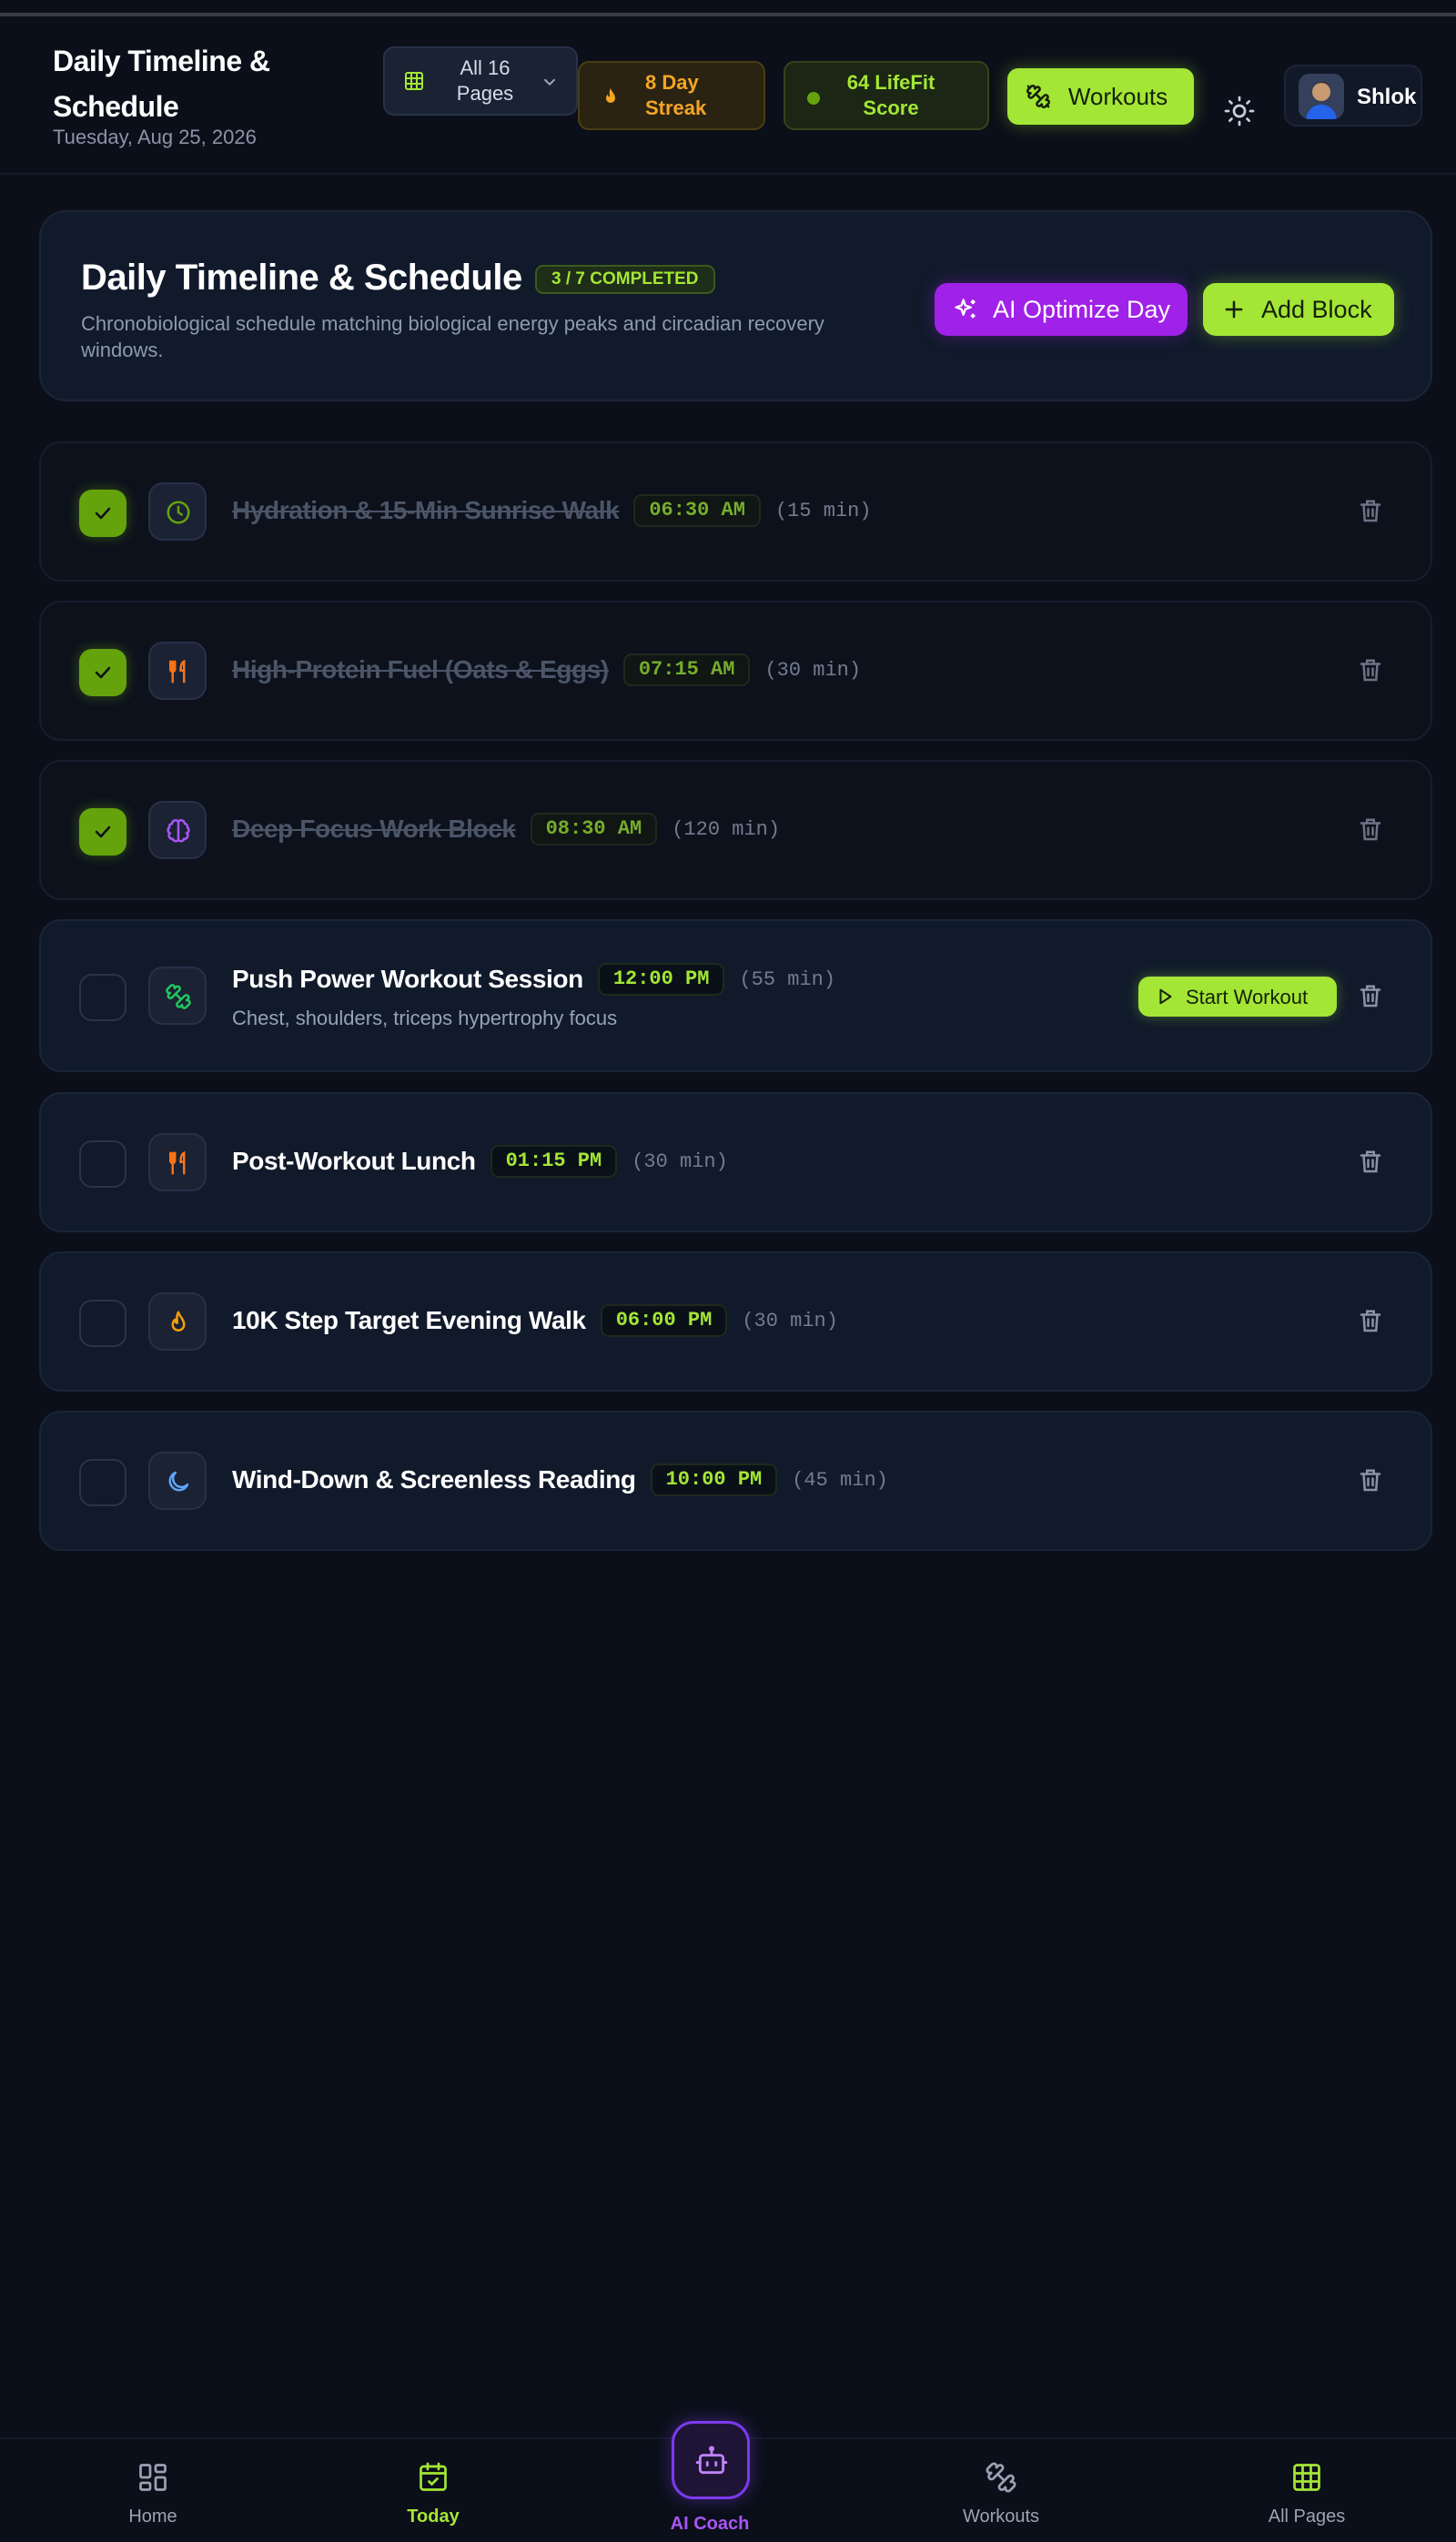  I want to click on nav-workouts: Workouts, so click(1001, 2490).